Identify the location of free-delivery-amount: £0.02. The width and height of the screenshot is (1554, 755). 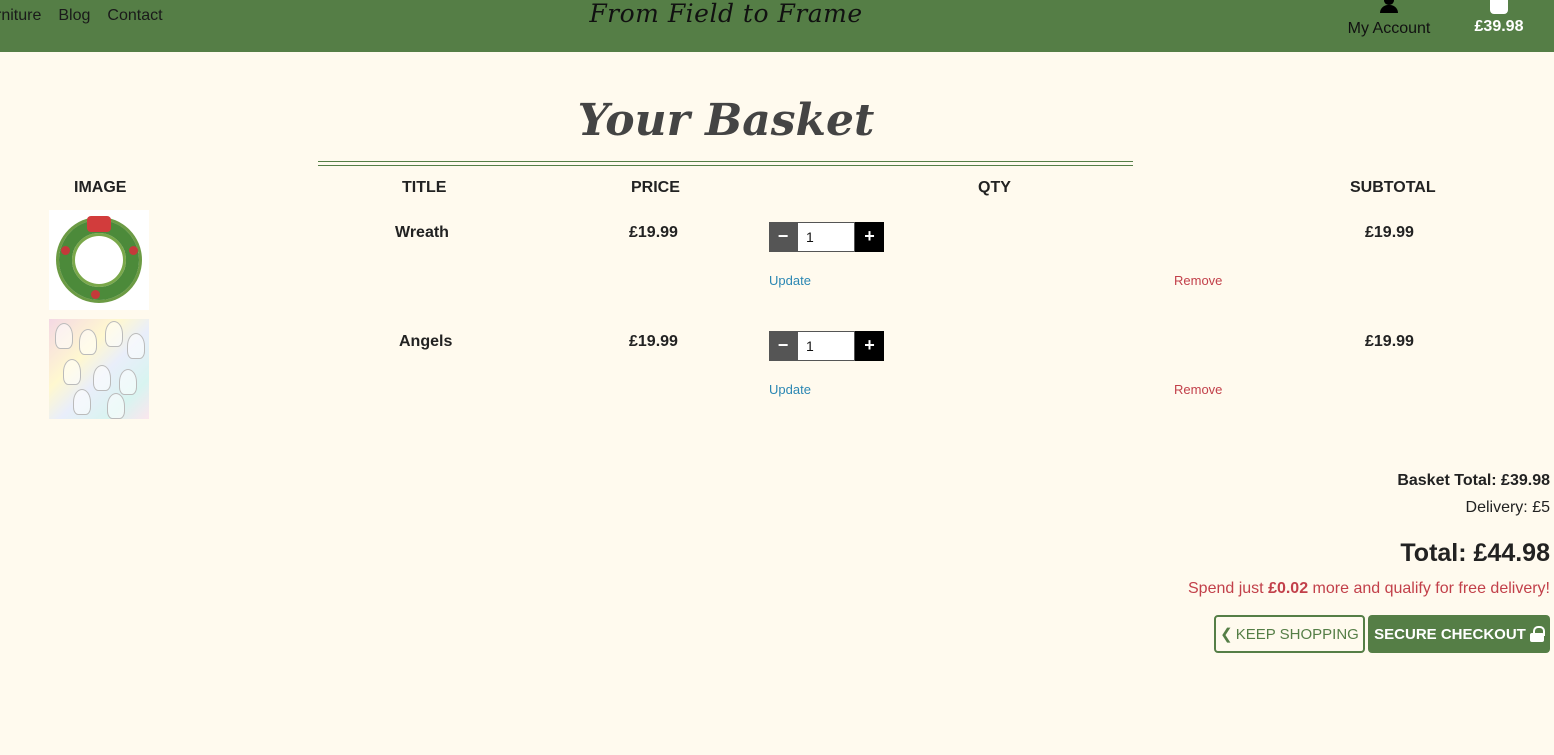
(1288, 588).